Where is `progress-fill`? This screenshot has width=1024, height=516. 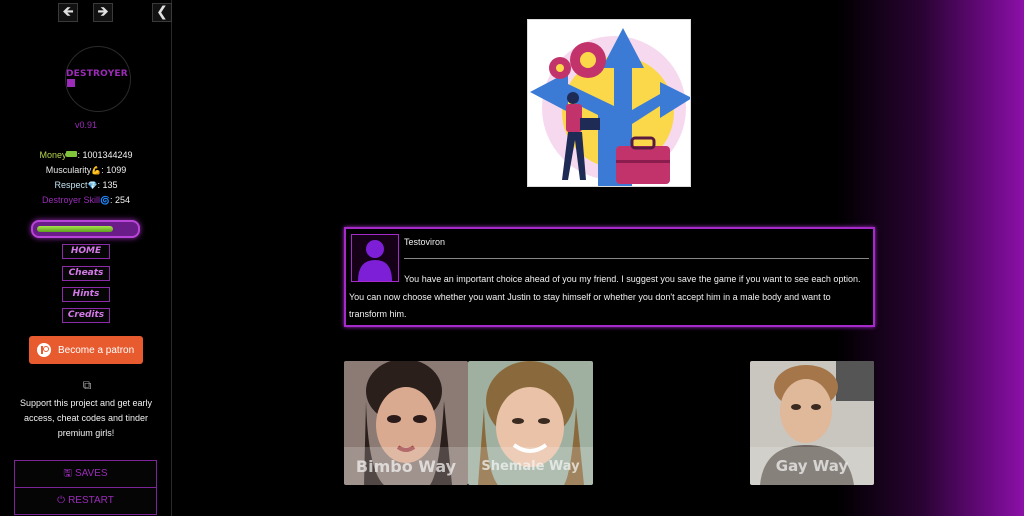 progress-fill is located at coordinates (75, 229).